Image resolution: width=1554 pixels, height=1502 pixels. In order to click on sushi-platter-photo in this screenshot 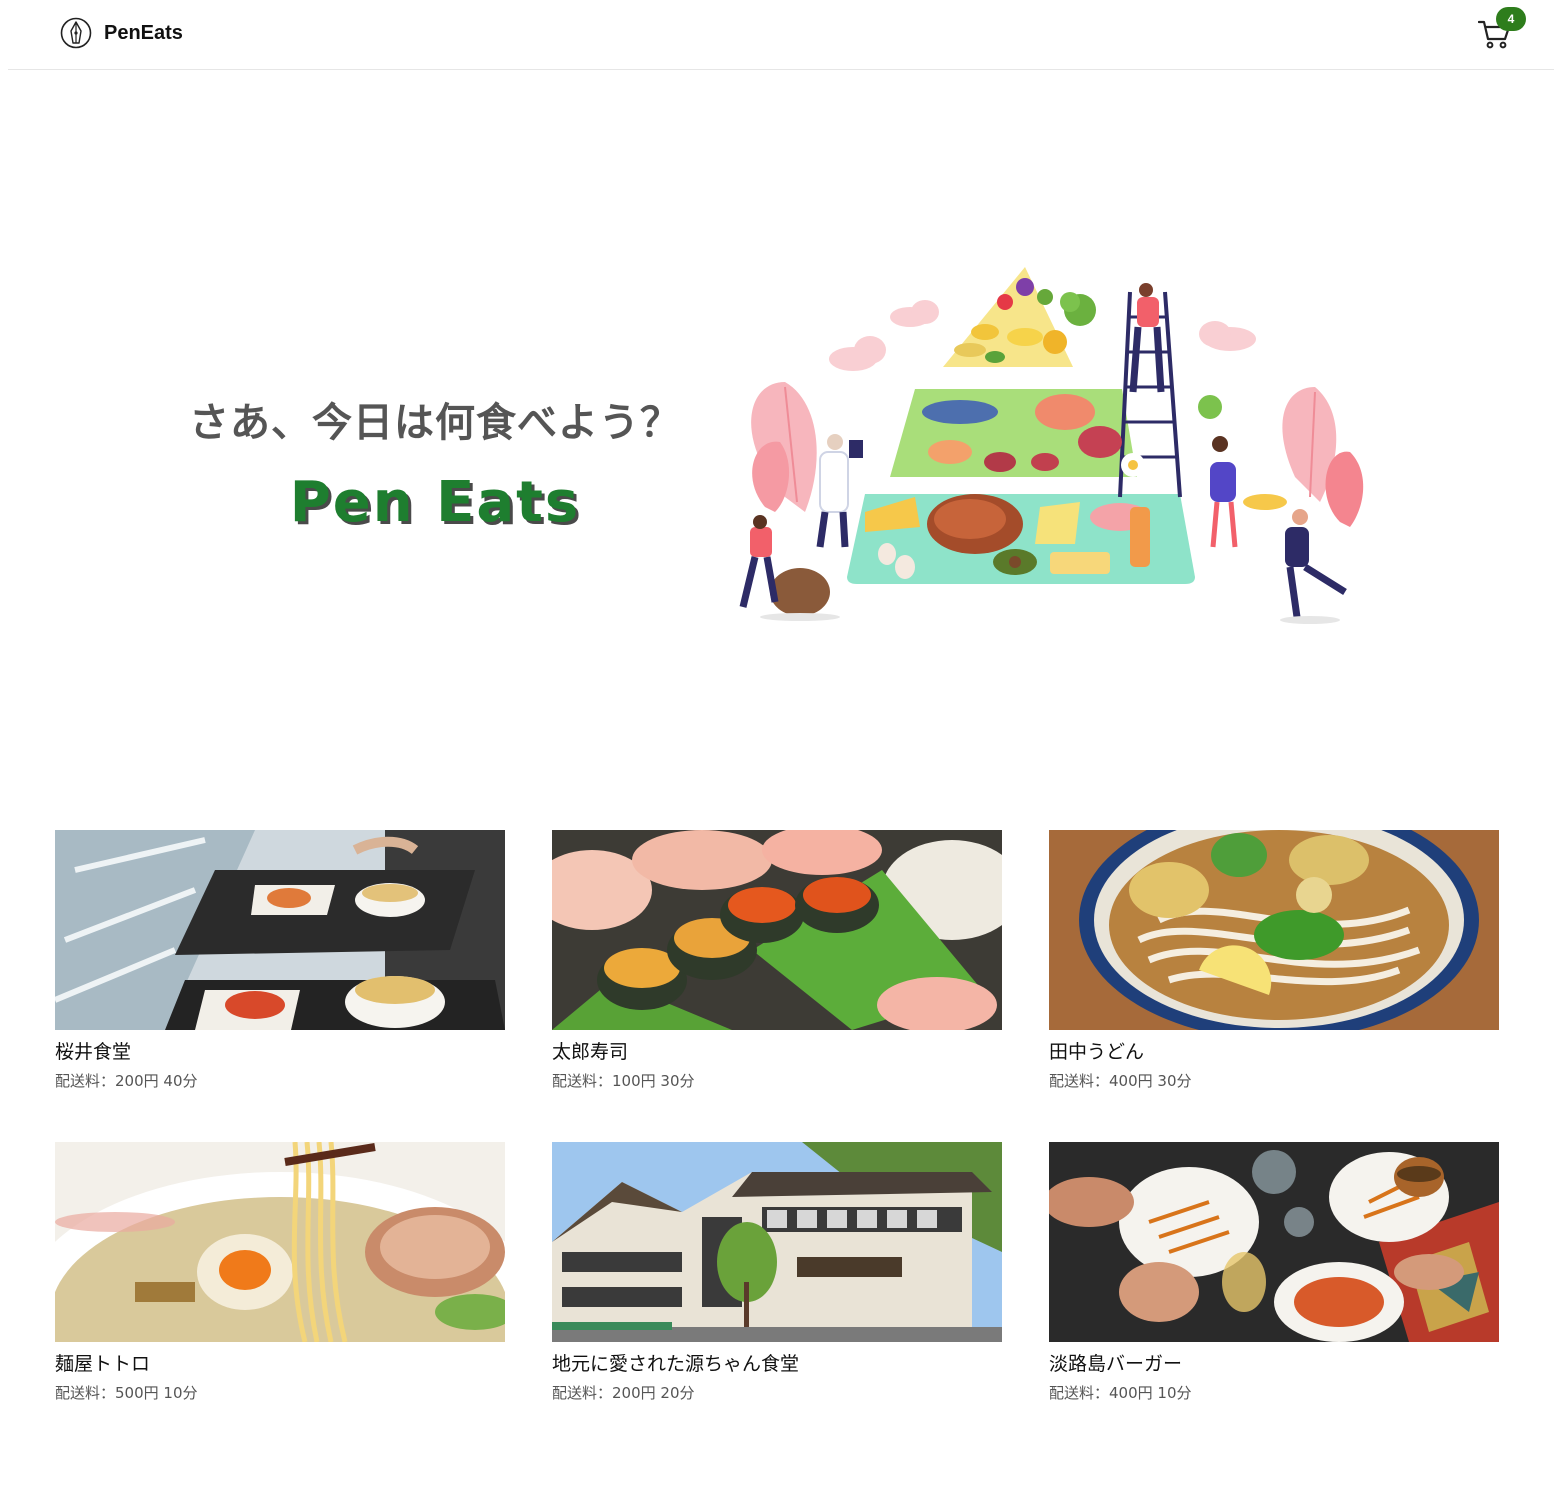, I will do `click(777, 930)`.